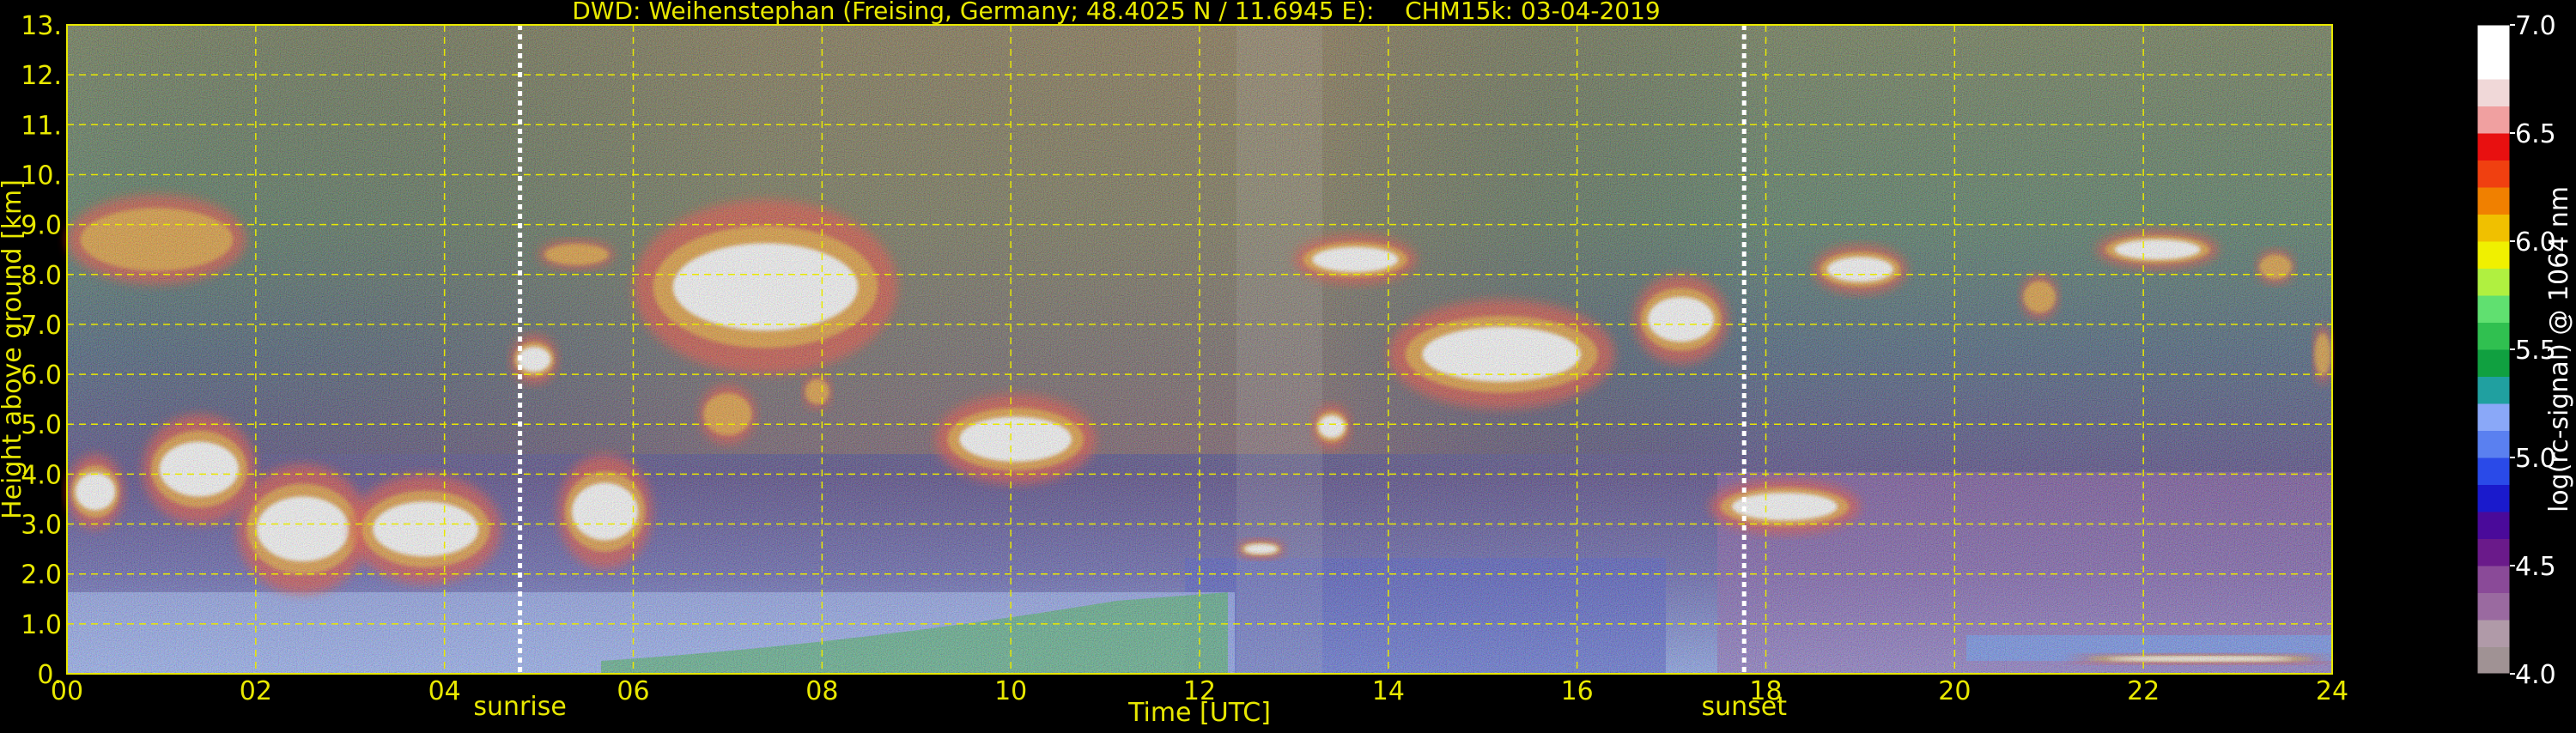  What do you see at coordinates (41, 226) in the screenshot?
I see `y-tick-label: 9.0` at bounding box center [41, 226].